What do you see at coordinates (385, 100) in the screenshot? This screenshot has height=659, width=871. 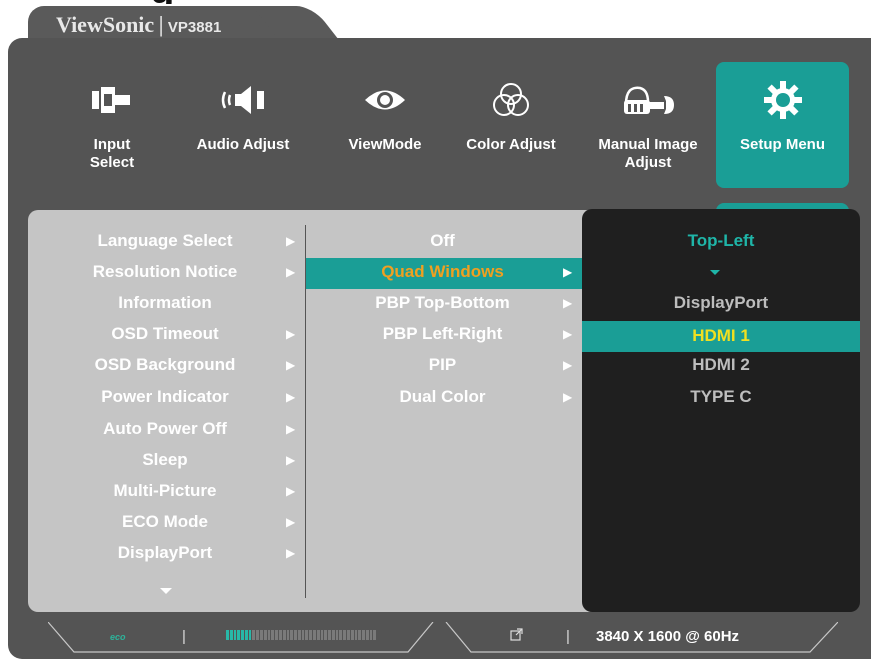 I see `eye-icon` at bounding box center [385, 100].